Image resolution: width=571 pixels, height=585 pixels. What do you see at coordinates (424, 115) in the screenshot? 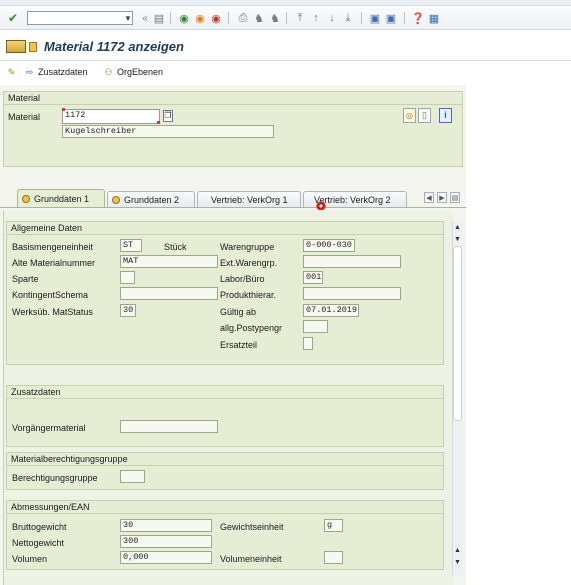
I see `document-icon: ▯` at bounding box center [424, 115].